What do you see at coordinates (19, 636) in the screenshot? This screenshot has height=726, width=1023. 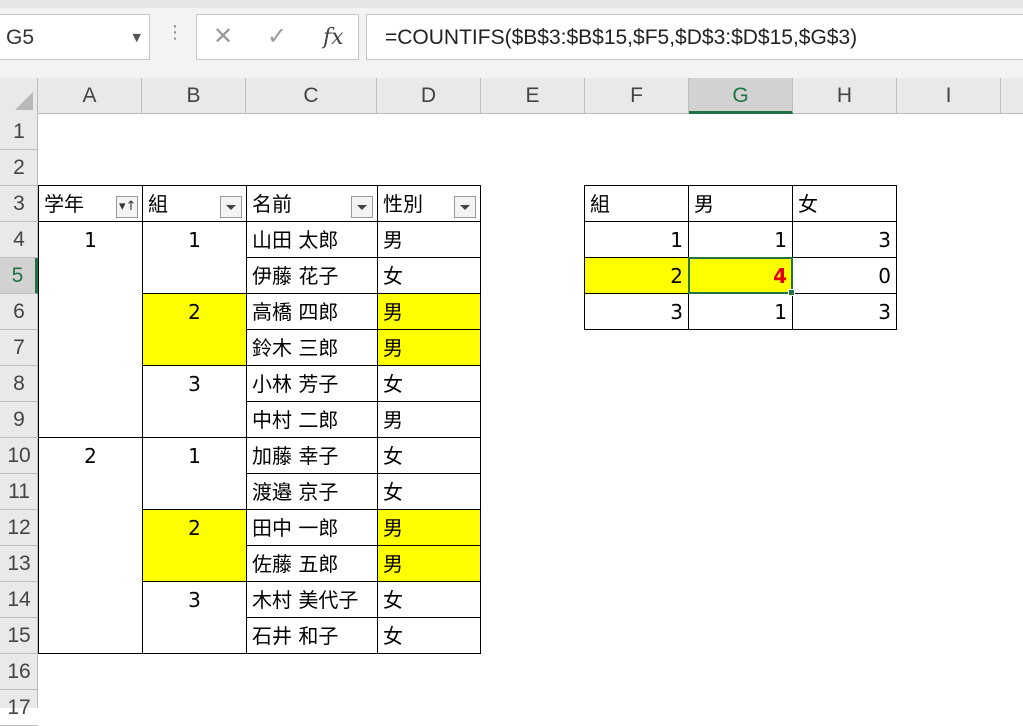 I see `row-header-15: 15` at bounding box center [19, 636].